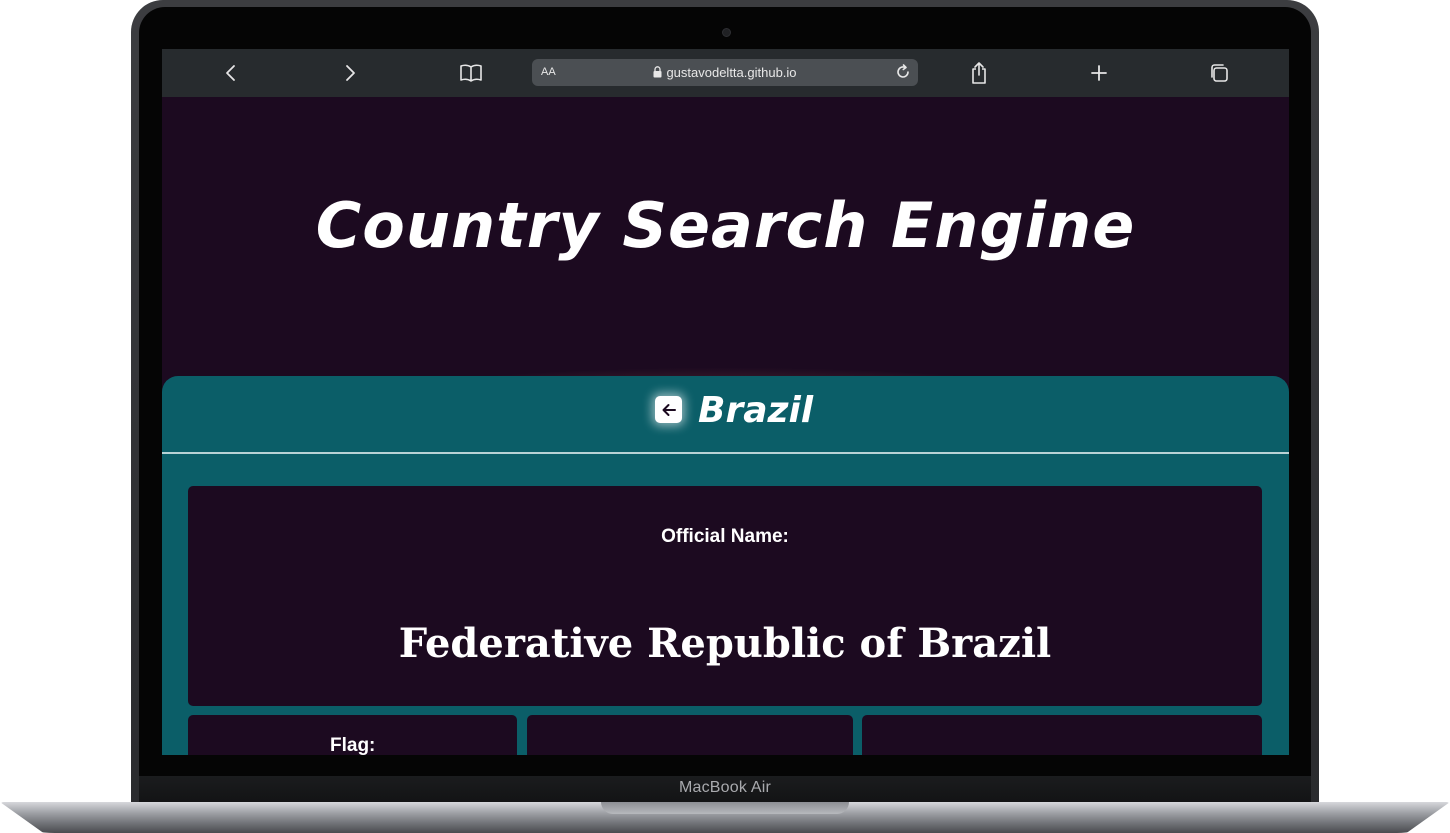 The image size is (1450, 833). What do you see at coordinates (353, 745) in the screenshot?
I see `flag-label: Flag:` at bounding box center [353, 745].